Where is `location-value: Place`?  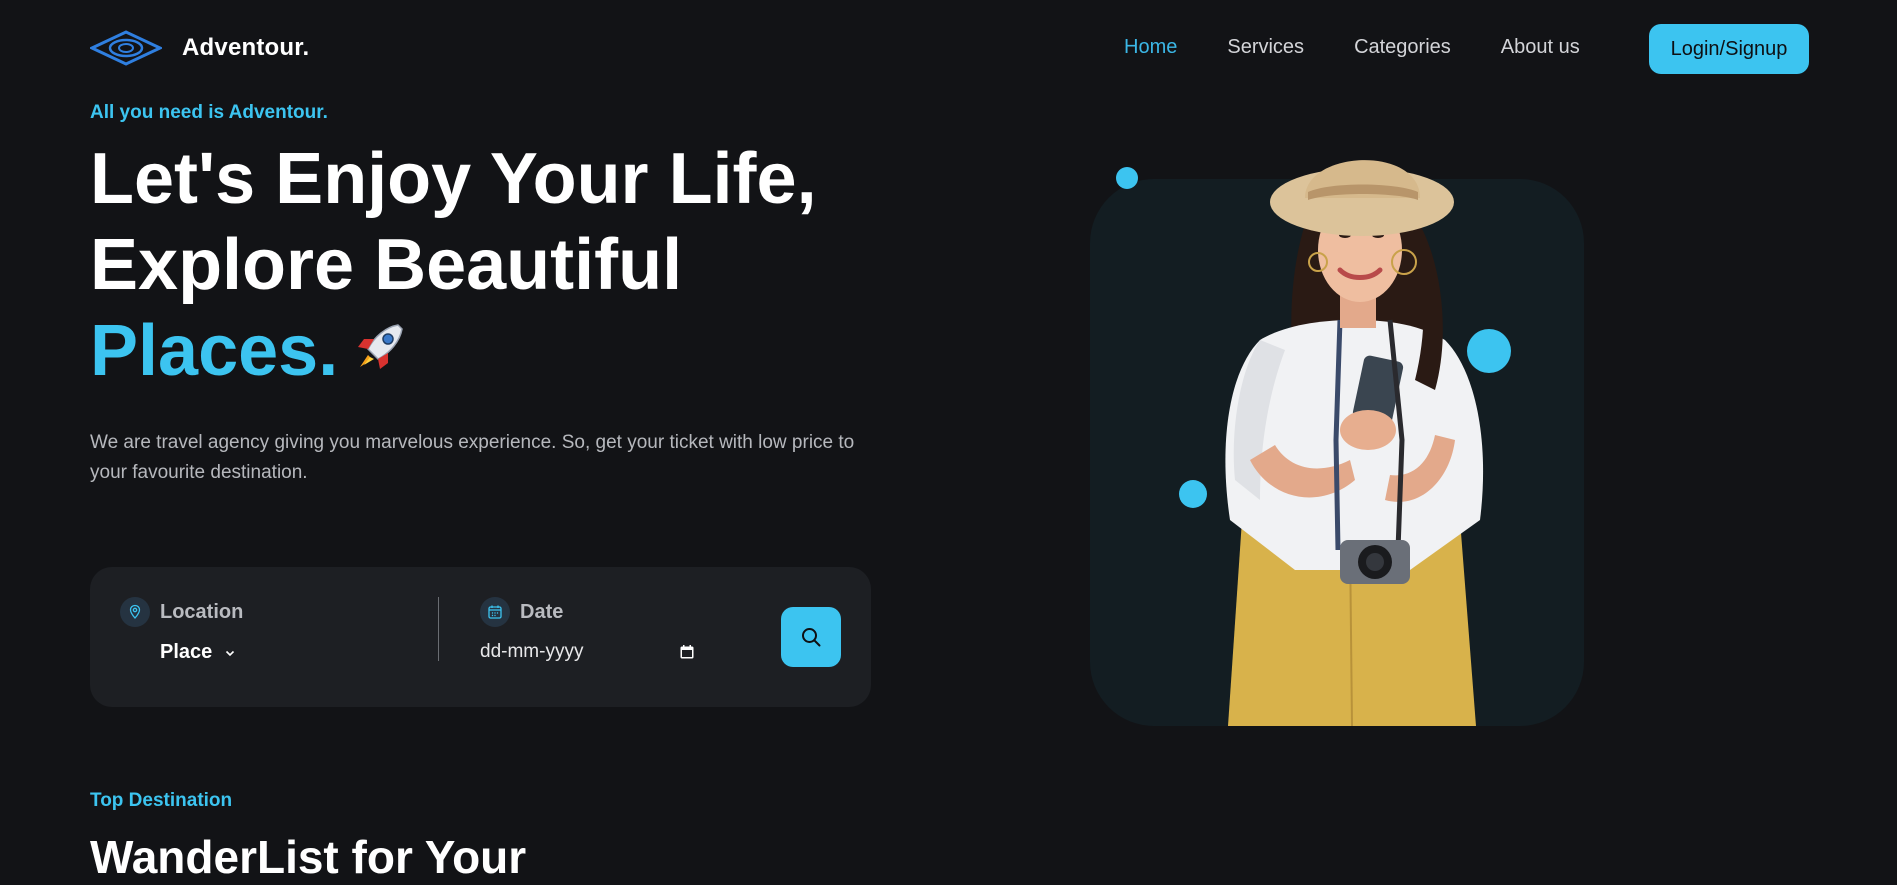
location-value: Place is located at coordinates (186, 652).